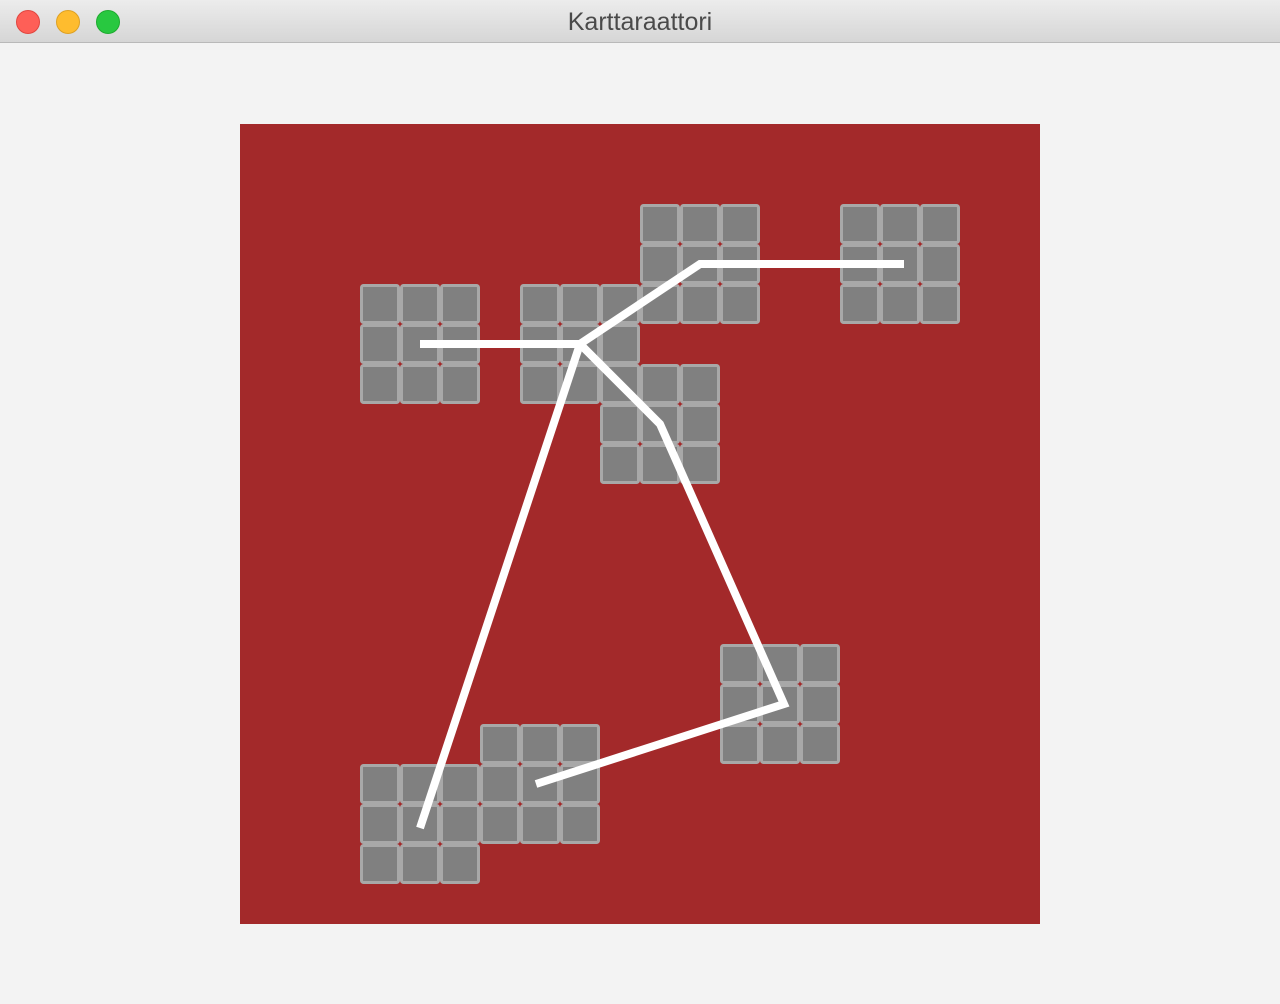 The width and height of the screenshot is (1280, 1004). I want to click on window-title: Karttaraattori, so click(640, 22).